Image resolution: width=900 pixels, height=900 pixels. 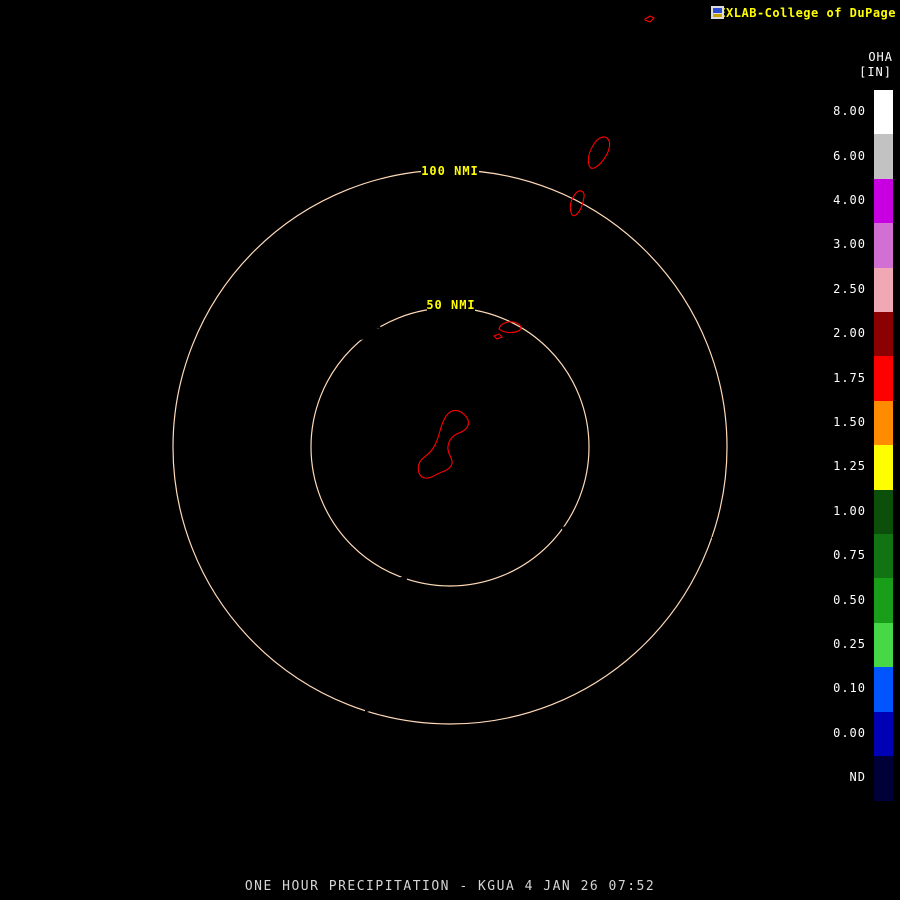 I want to click on attribution-text: NEXLAB-College of DuPage, so click(x=803, y=13).